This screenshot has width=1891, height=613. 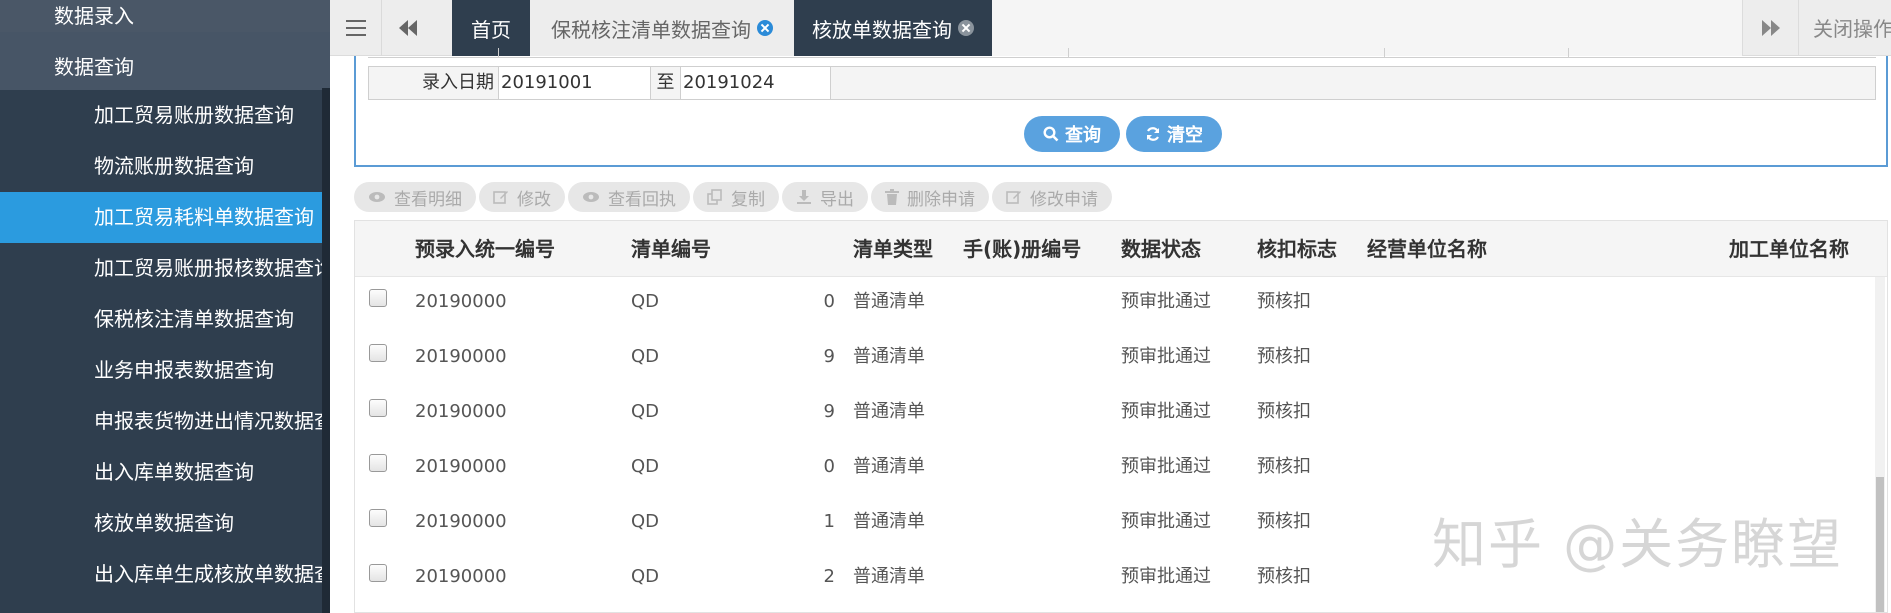 What do you see at coordinates (1185, 135) in the screenshot?
I see `clear-button-label: 清空` at bounding box center [1185, 135].